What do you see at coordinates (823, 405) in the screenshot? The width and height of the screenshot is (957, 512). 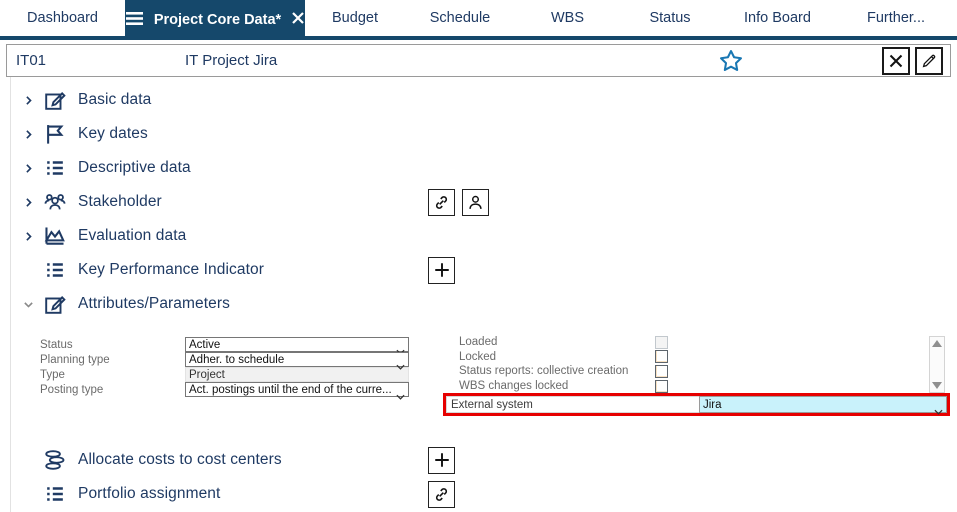 I see `external-system-select: Jira` at bounding box center [823, 405].